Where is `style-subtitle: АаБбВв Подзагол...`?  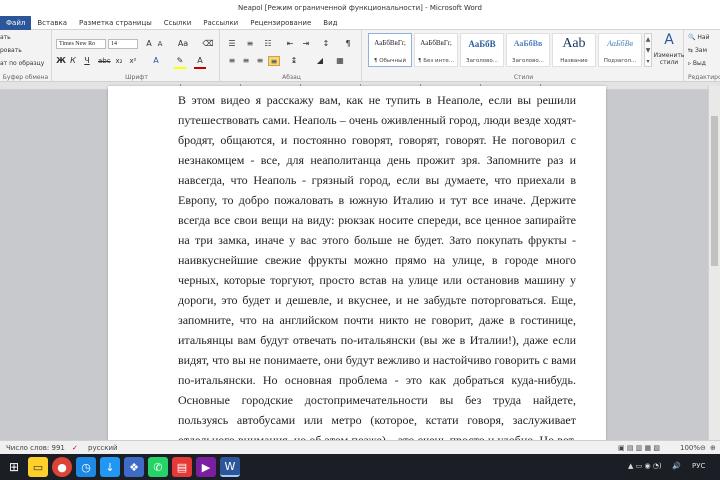 style-subtitle: АаБбВв Подзагол... is located at coordinates (620, 50).